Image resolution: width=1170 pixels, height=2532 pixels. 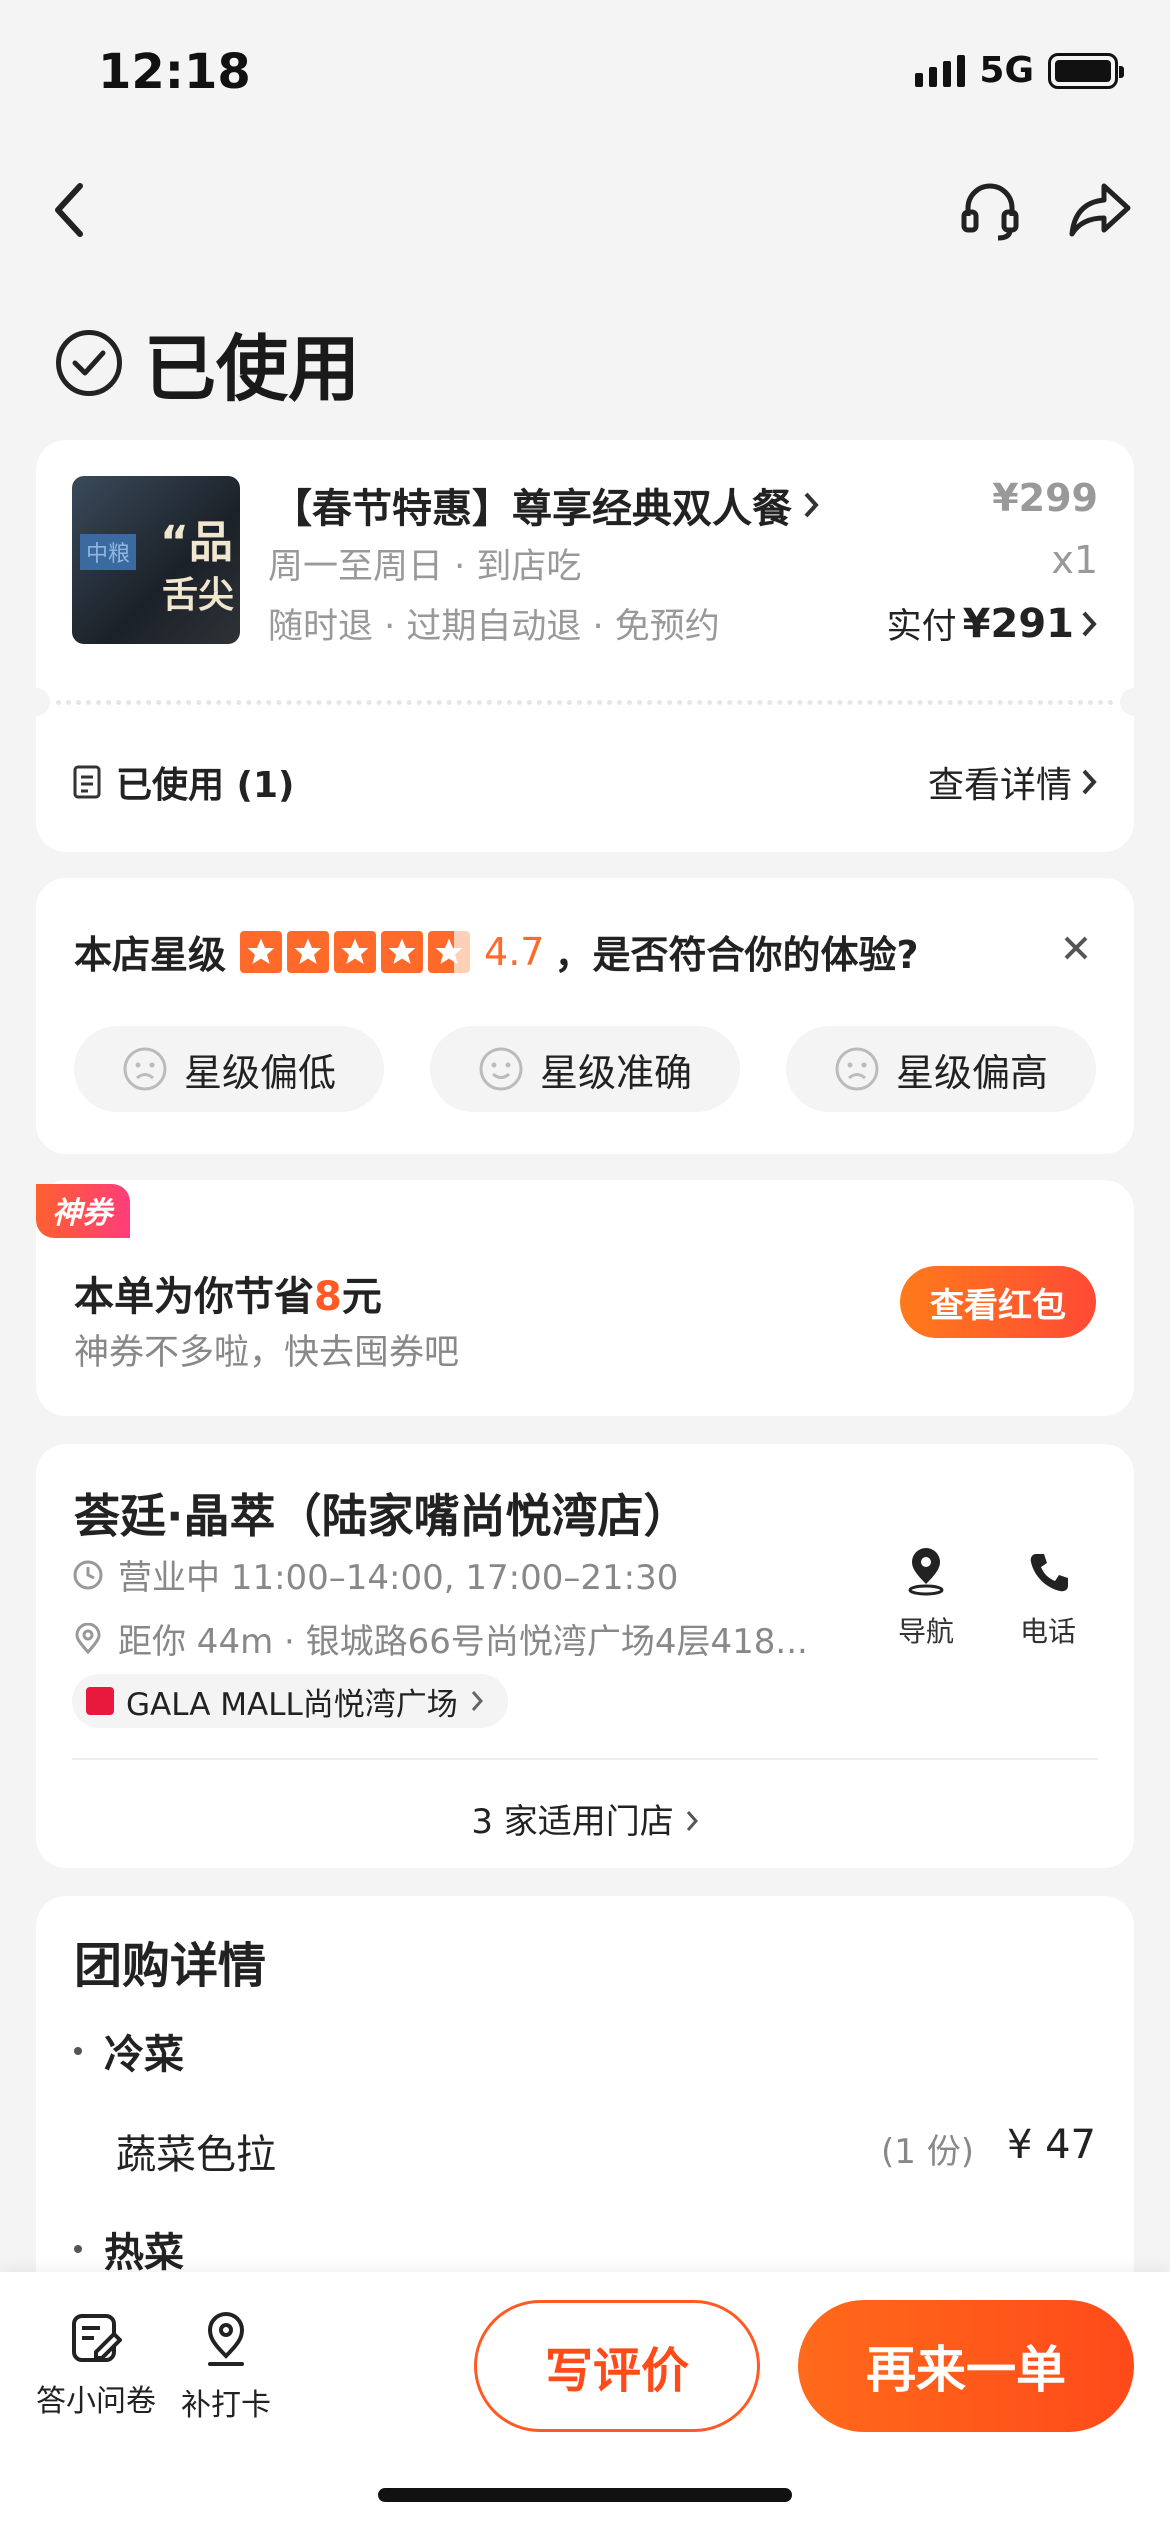 I want to click on close-button, so click(x=1076, y=948).